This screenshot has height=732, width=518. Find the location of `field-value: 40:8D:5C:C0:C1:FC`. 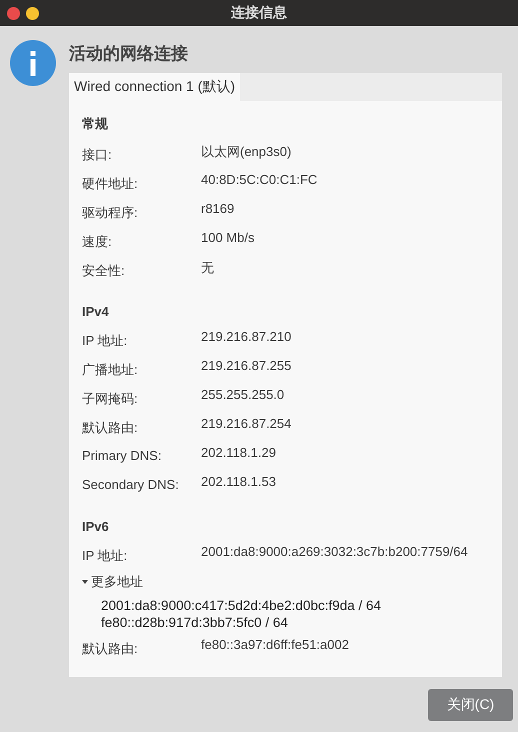

field-value: 40:8D:5C:C0:C1:FC is located at coordinates (259, 179).